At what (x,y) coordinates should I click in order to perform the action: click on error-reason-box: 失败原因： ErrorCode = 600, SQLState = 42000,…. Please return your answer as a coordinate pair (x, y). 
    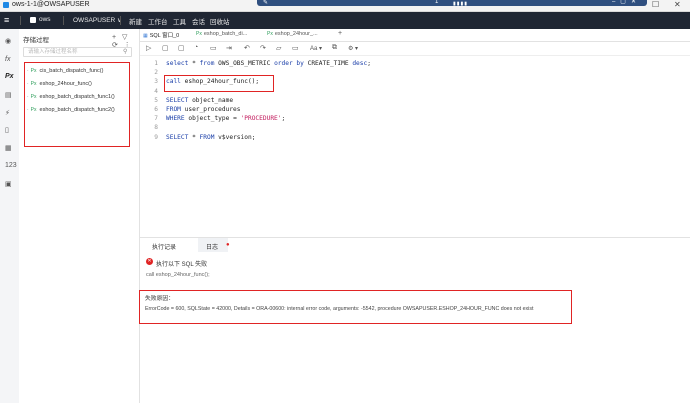
    Looking at the image, I should click on (355, 307).